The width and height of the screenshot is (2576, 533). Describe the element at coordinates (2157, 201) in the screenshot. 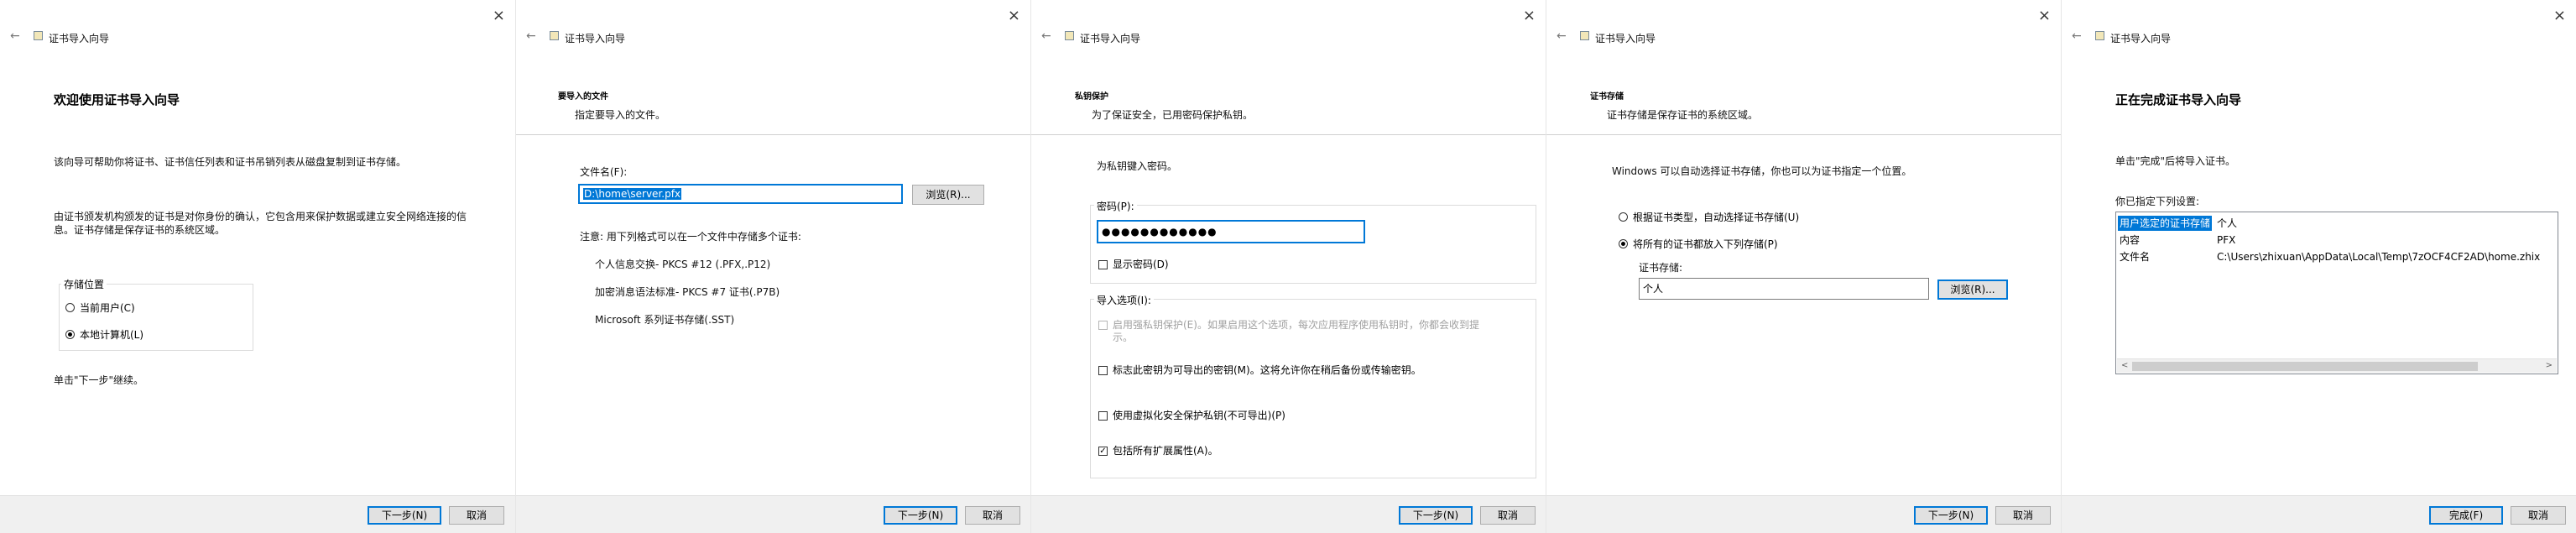

I see `settings-label: 你已指定下列设置:` at that location.